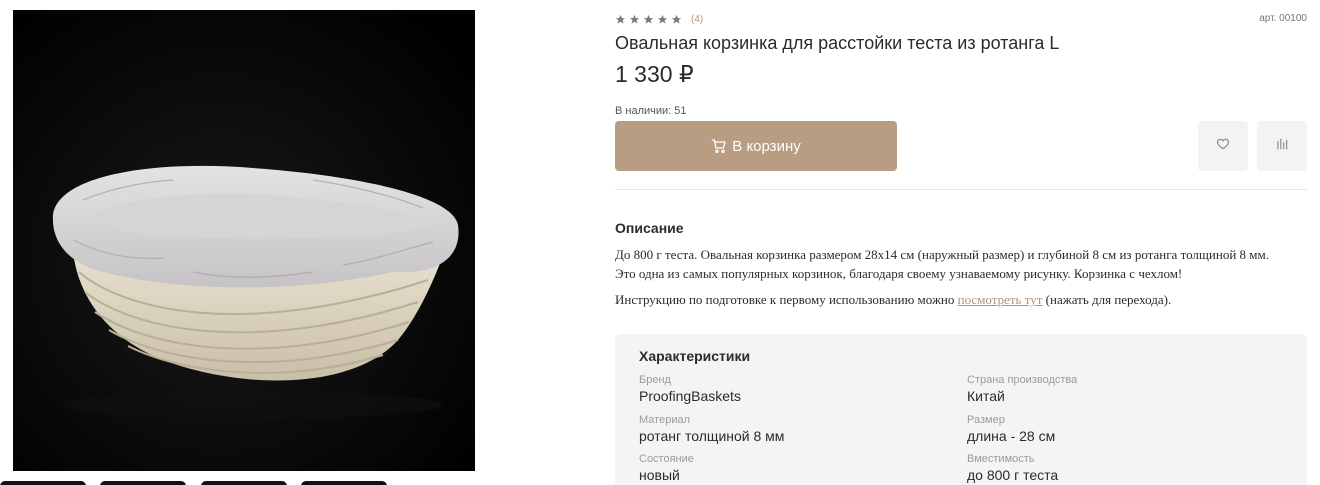  What do you see at coordinates (1117, 468) in the screenshot?
I see `spec-capacity: Вместимость до 800 г теста` at bounding box center [1117, 468].